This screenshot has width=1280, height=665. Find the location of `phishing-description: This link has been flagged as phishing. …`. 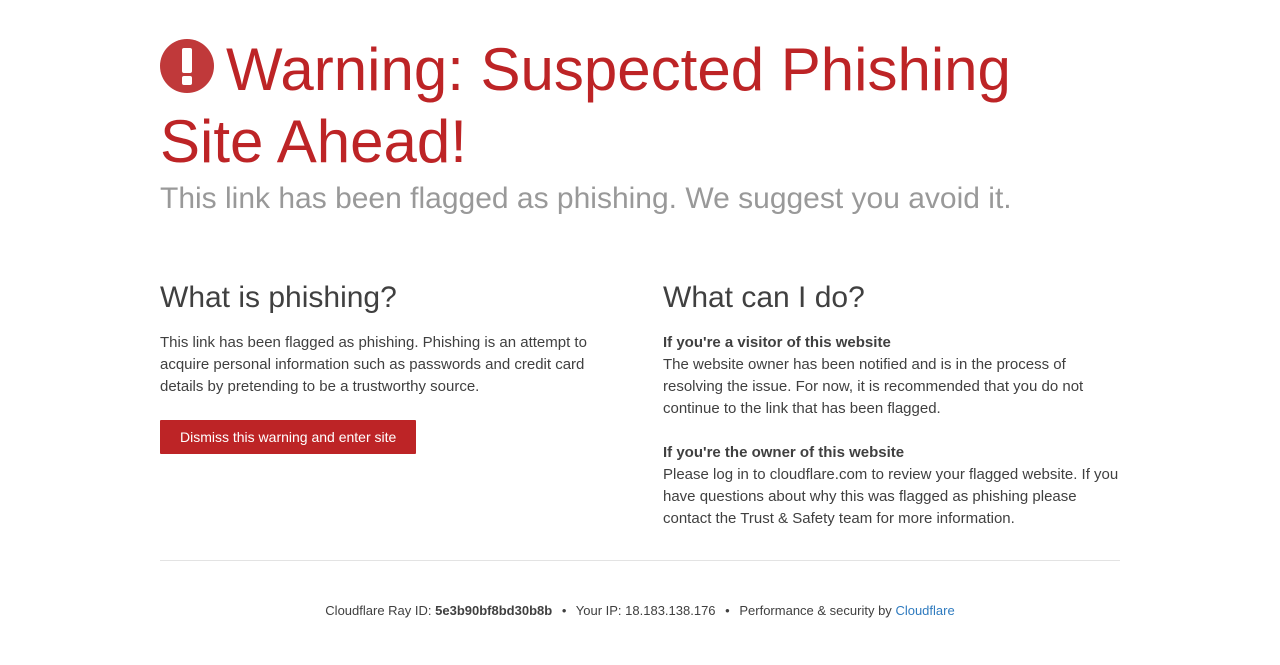

phishing-description: This link has been flagged as phishing. … is located at coordinates (373, 364).